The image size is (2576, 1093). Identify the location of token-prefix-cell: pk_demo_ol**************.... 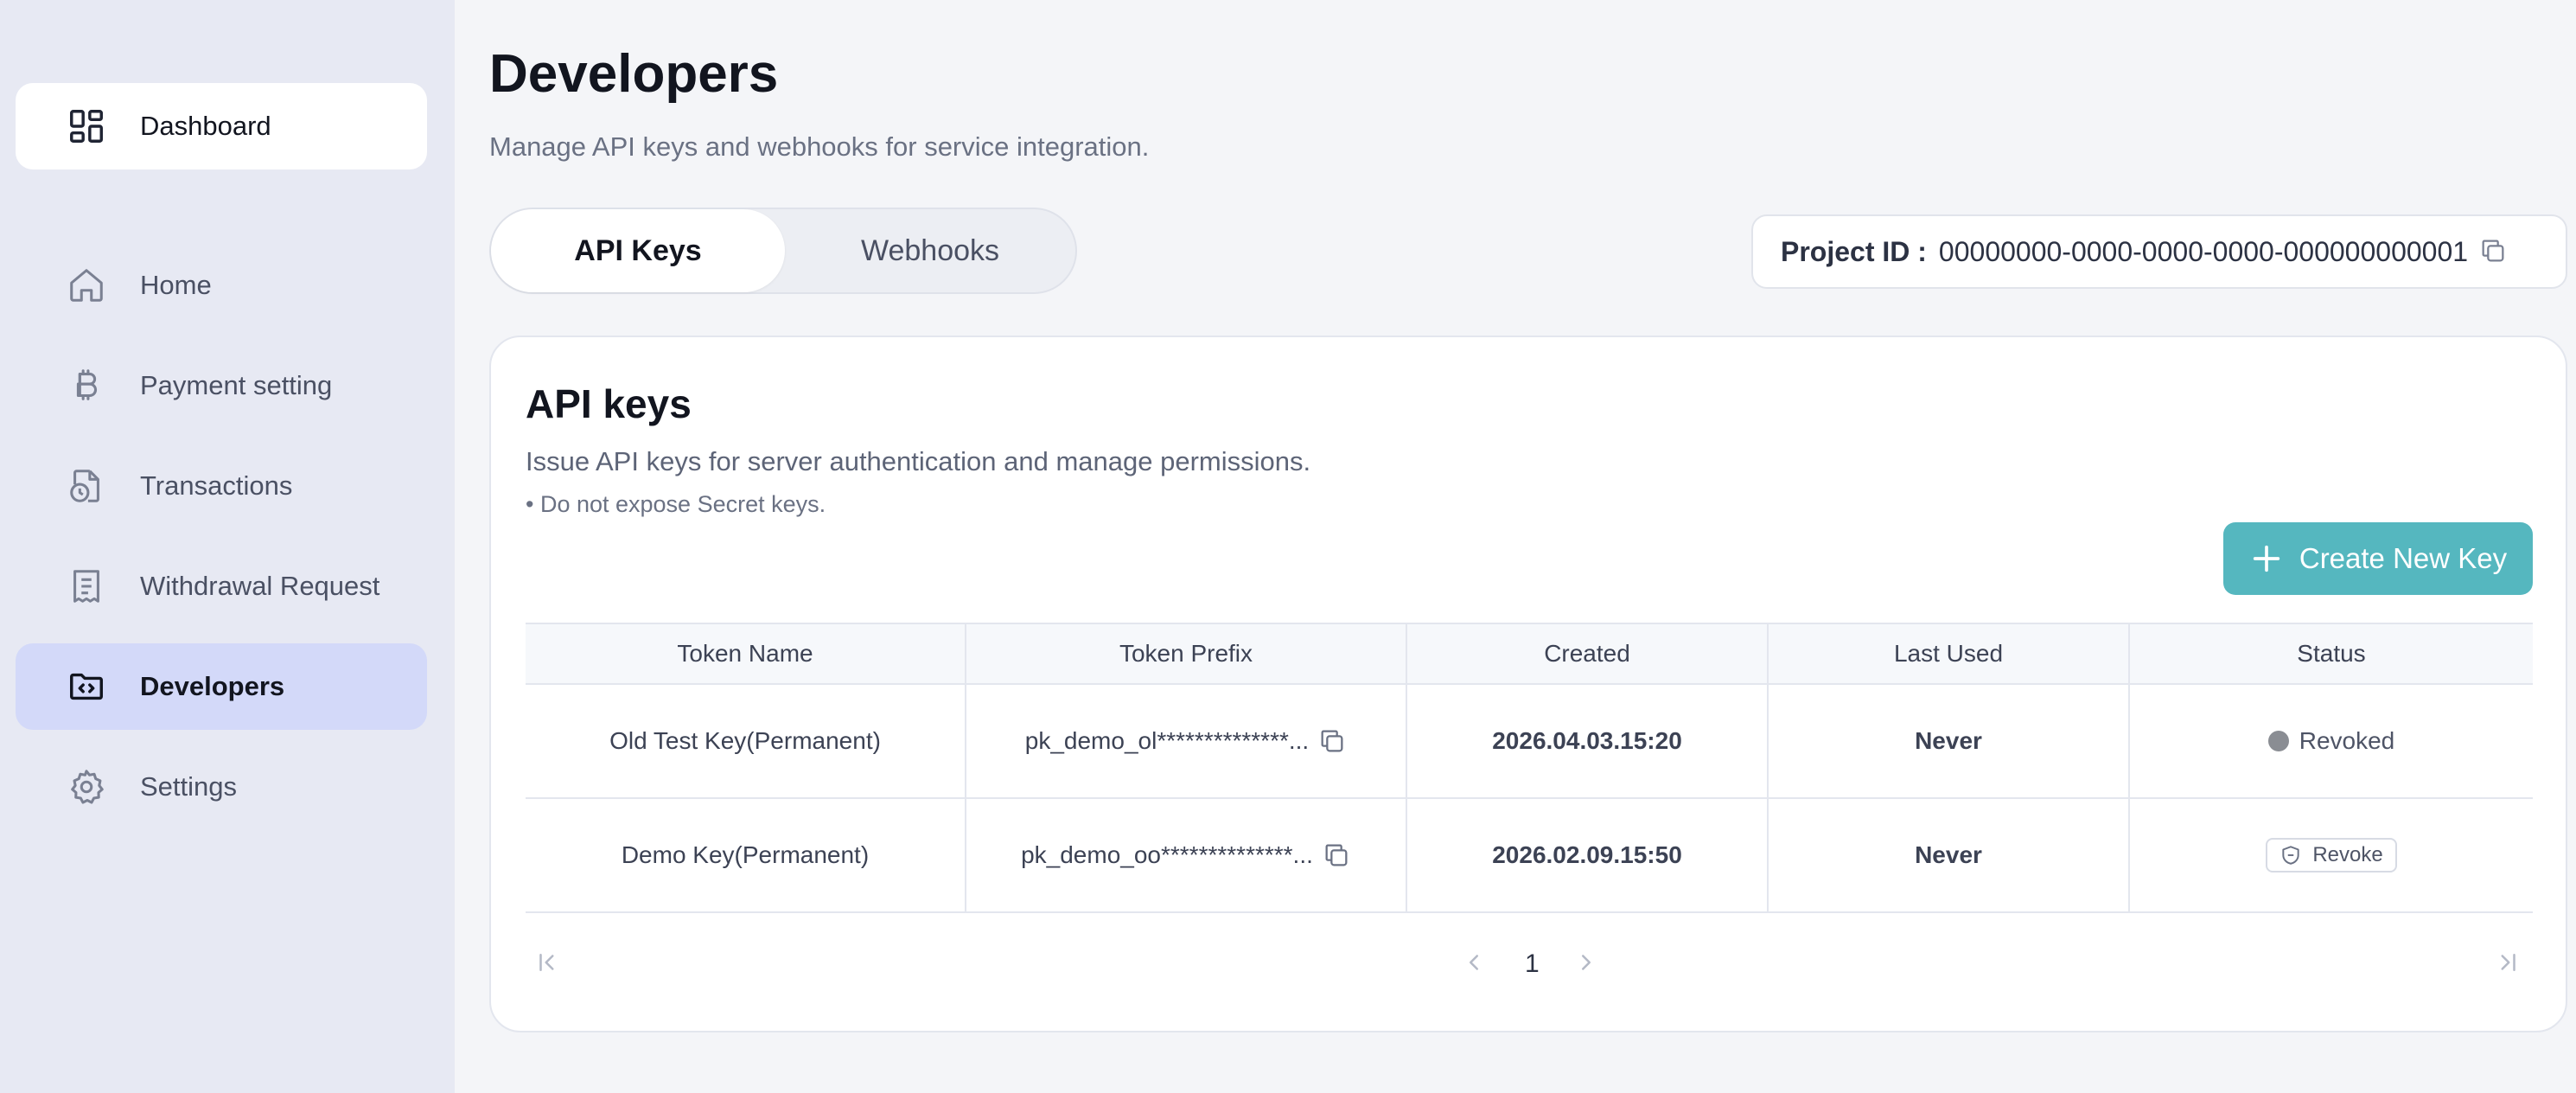
(1186, 741).